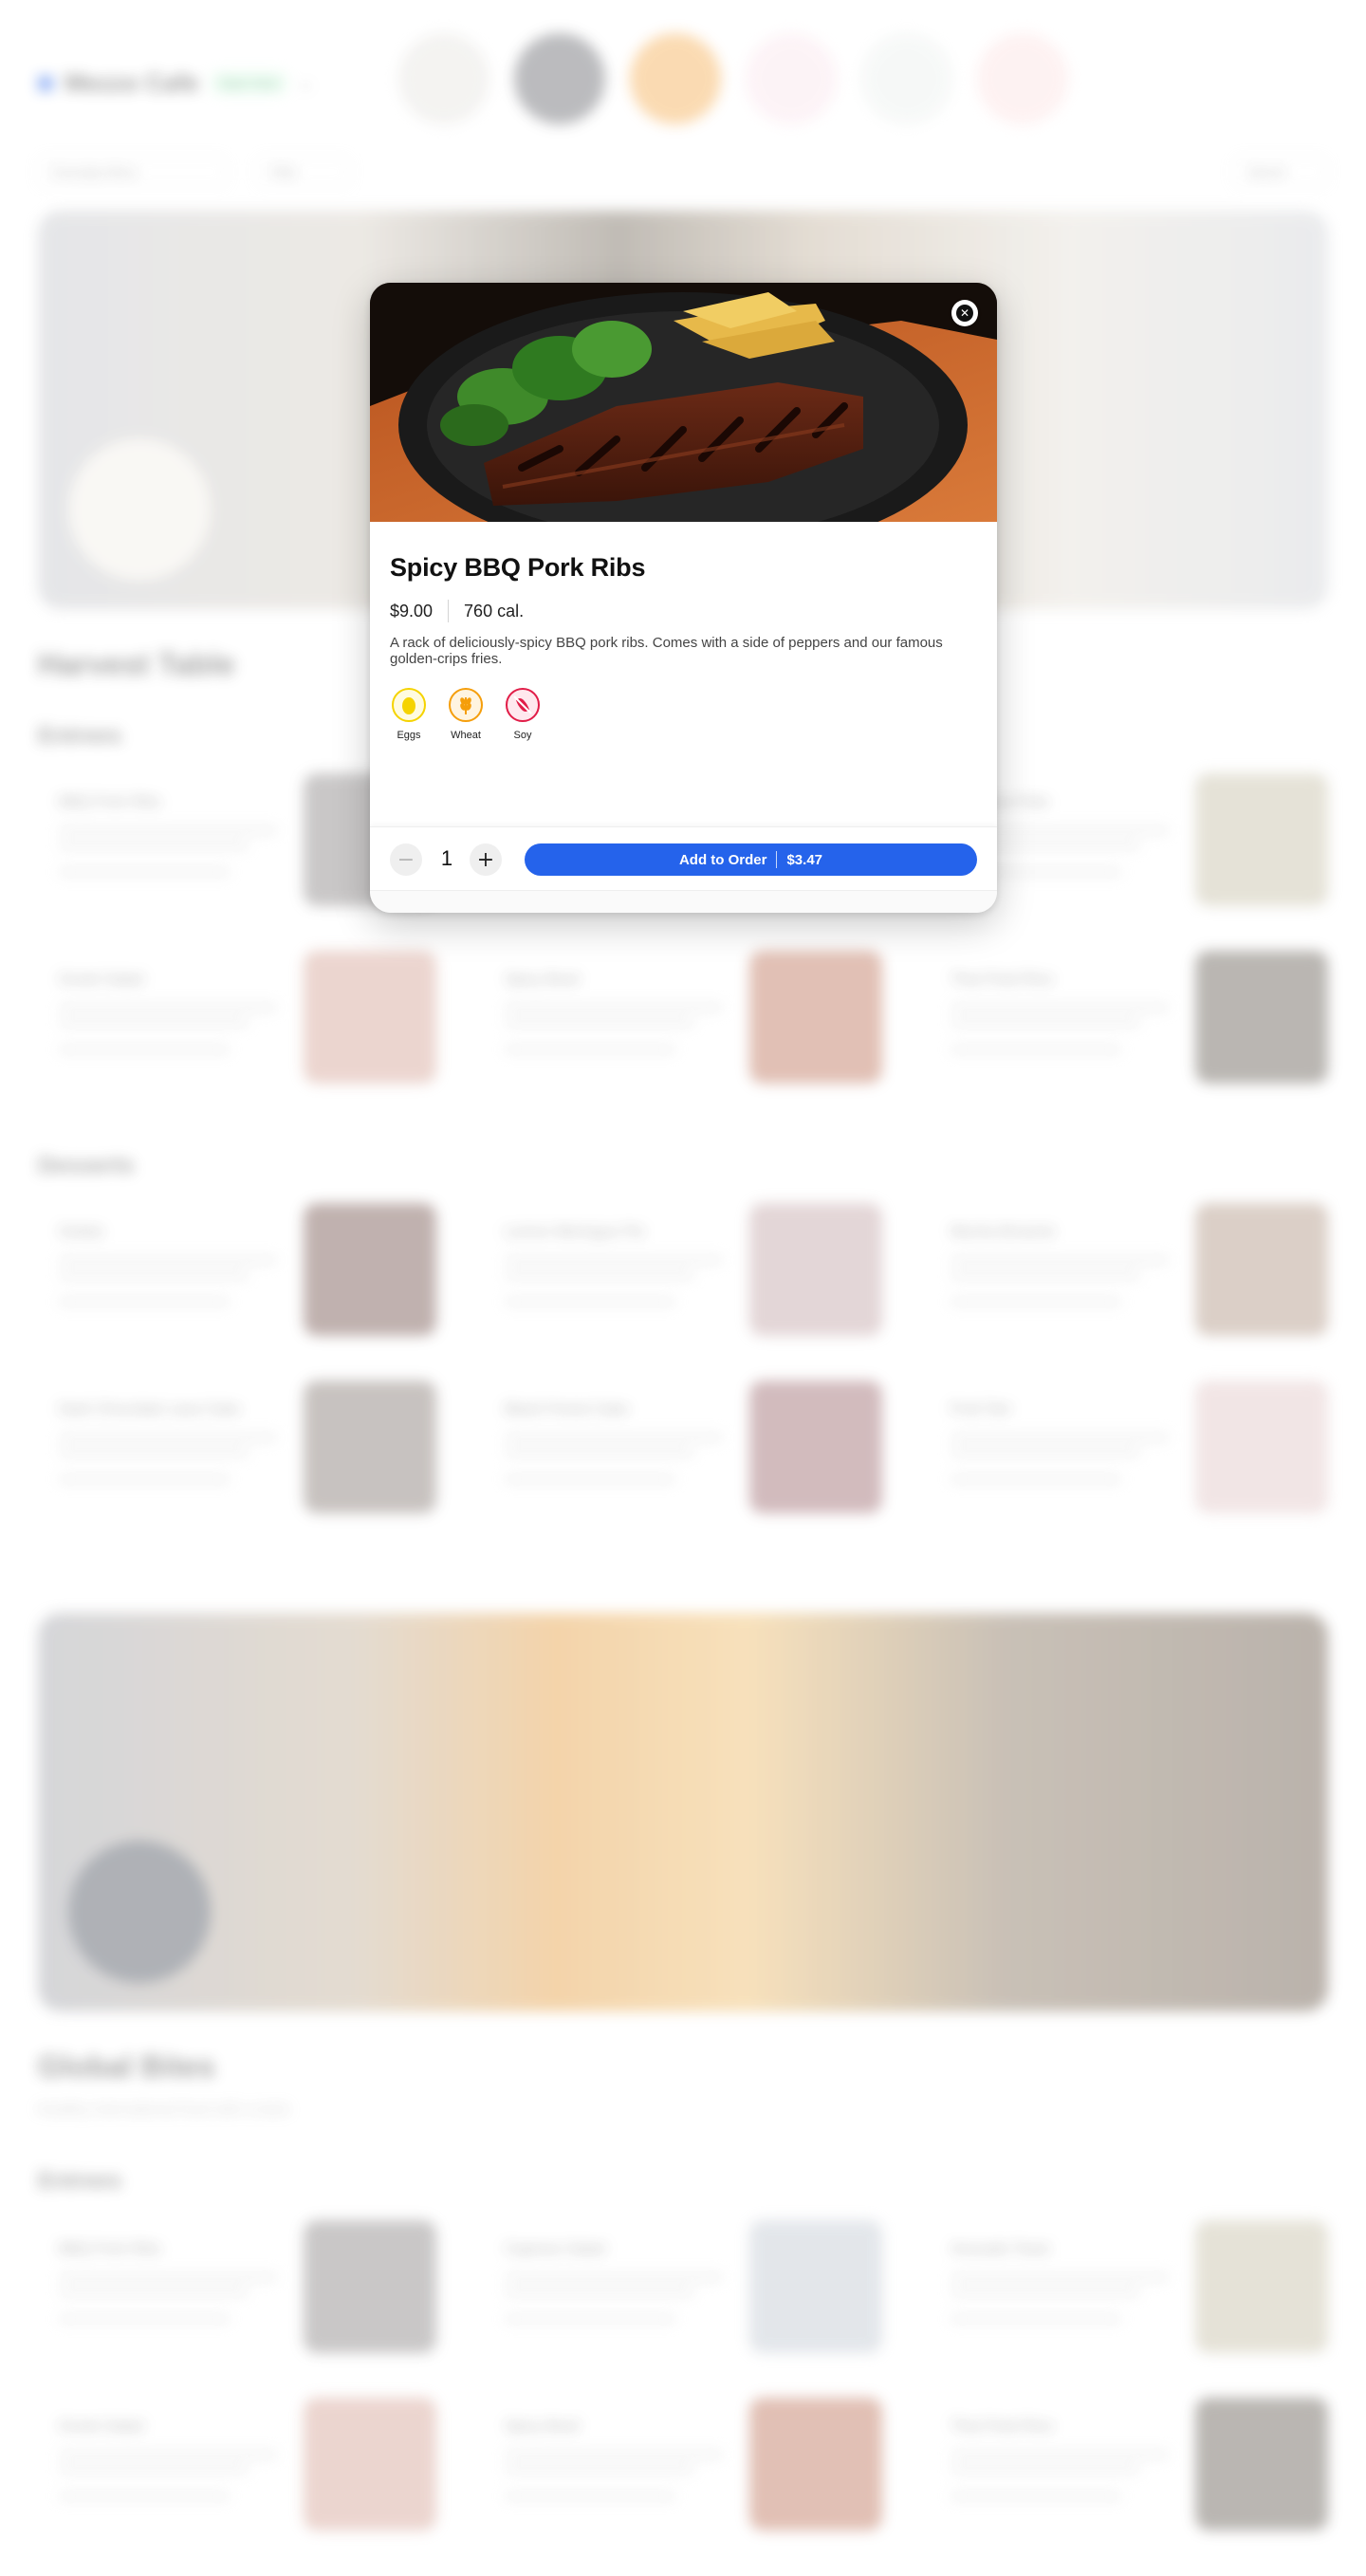 The image size is (1366, 2576). I want to click on decrease-quantity-button: −, so click(406, 859).